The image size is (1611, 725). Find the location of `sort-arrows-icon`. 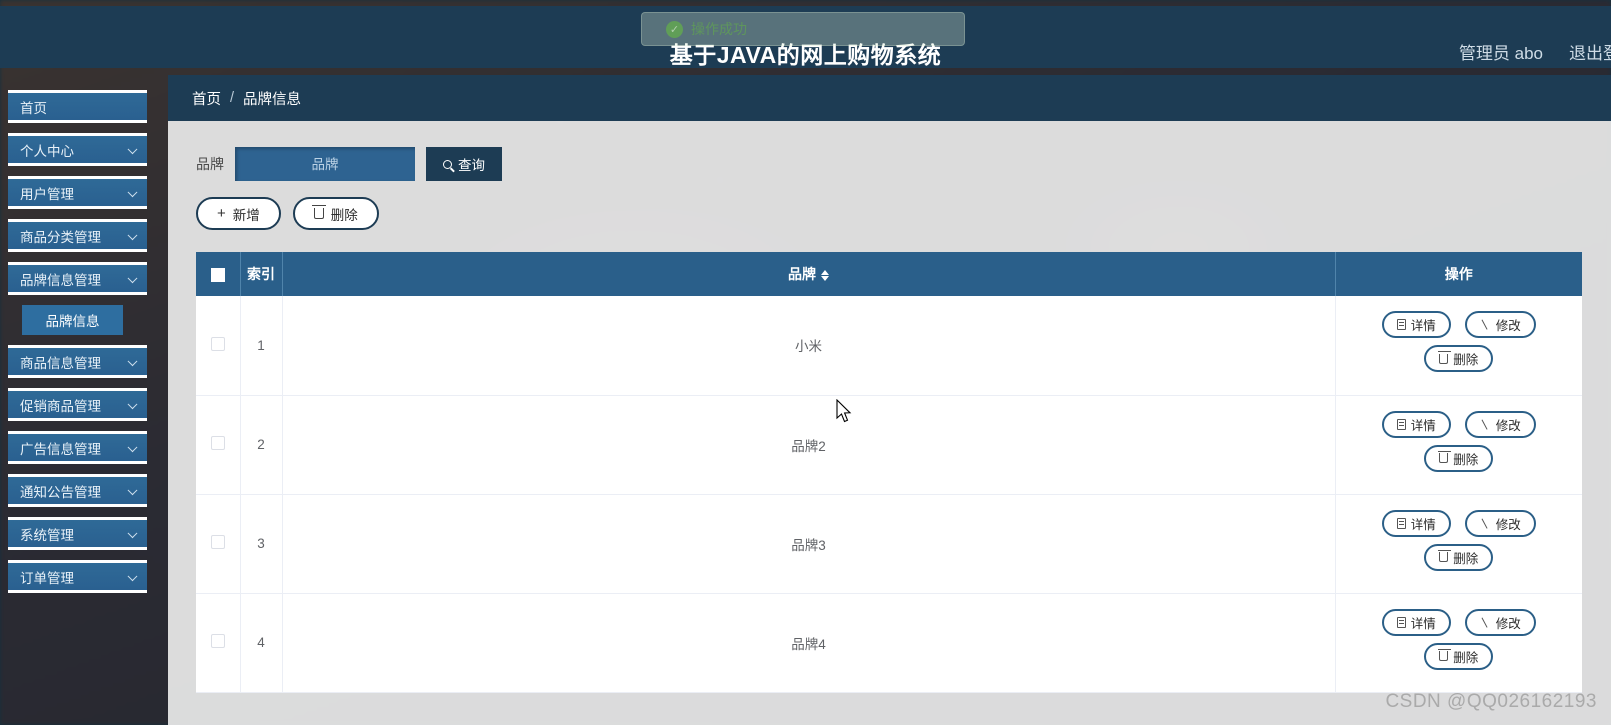

sort-arrows-icon is located at coordinates (825, 275).